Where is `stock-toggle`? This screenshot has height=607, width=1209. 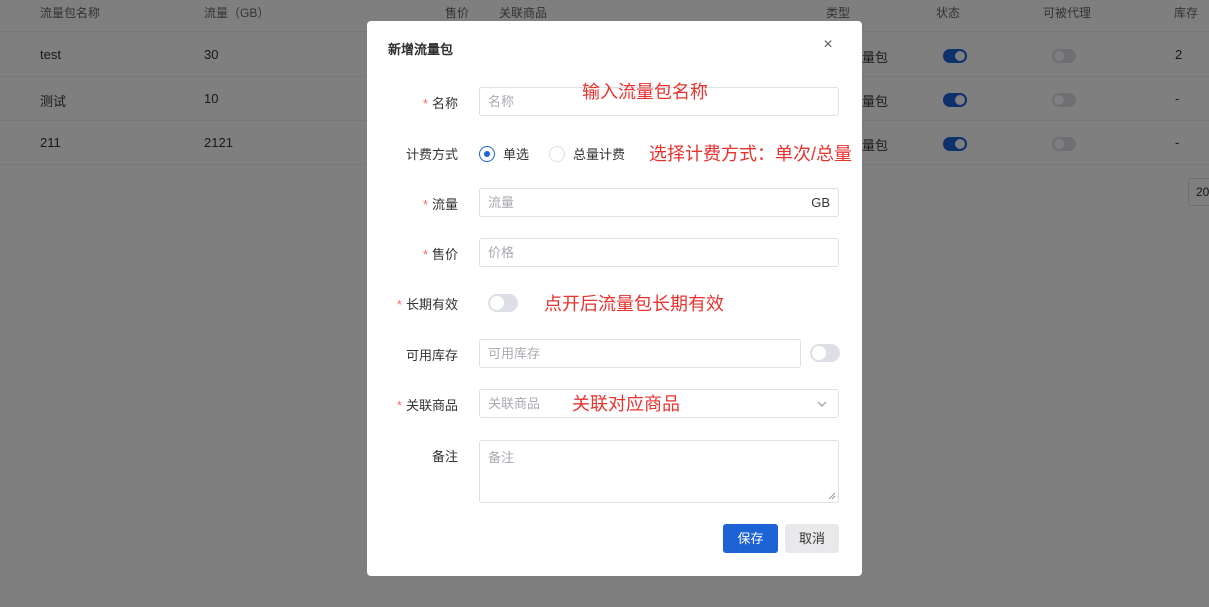
stock-toggle is located at coordinates (825, 353).